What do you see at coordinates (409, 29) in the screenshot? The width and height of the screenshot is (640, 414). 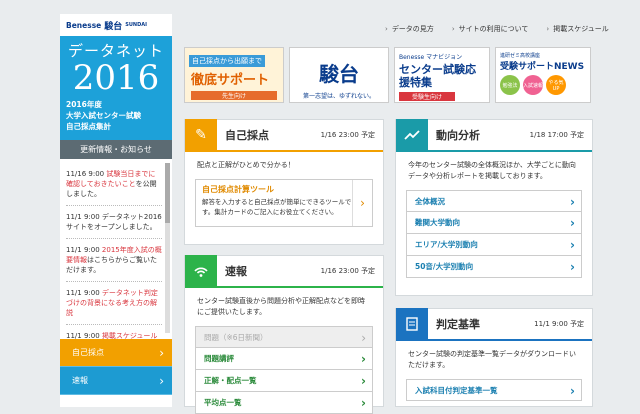 I see `top-link-data: データの見方` at bounding box center [409, 29].